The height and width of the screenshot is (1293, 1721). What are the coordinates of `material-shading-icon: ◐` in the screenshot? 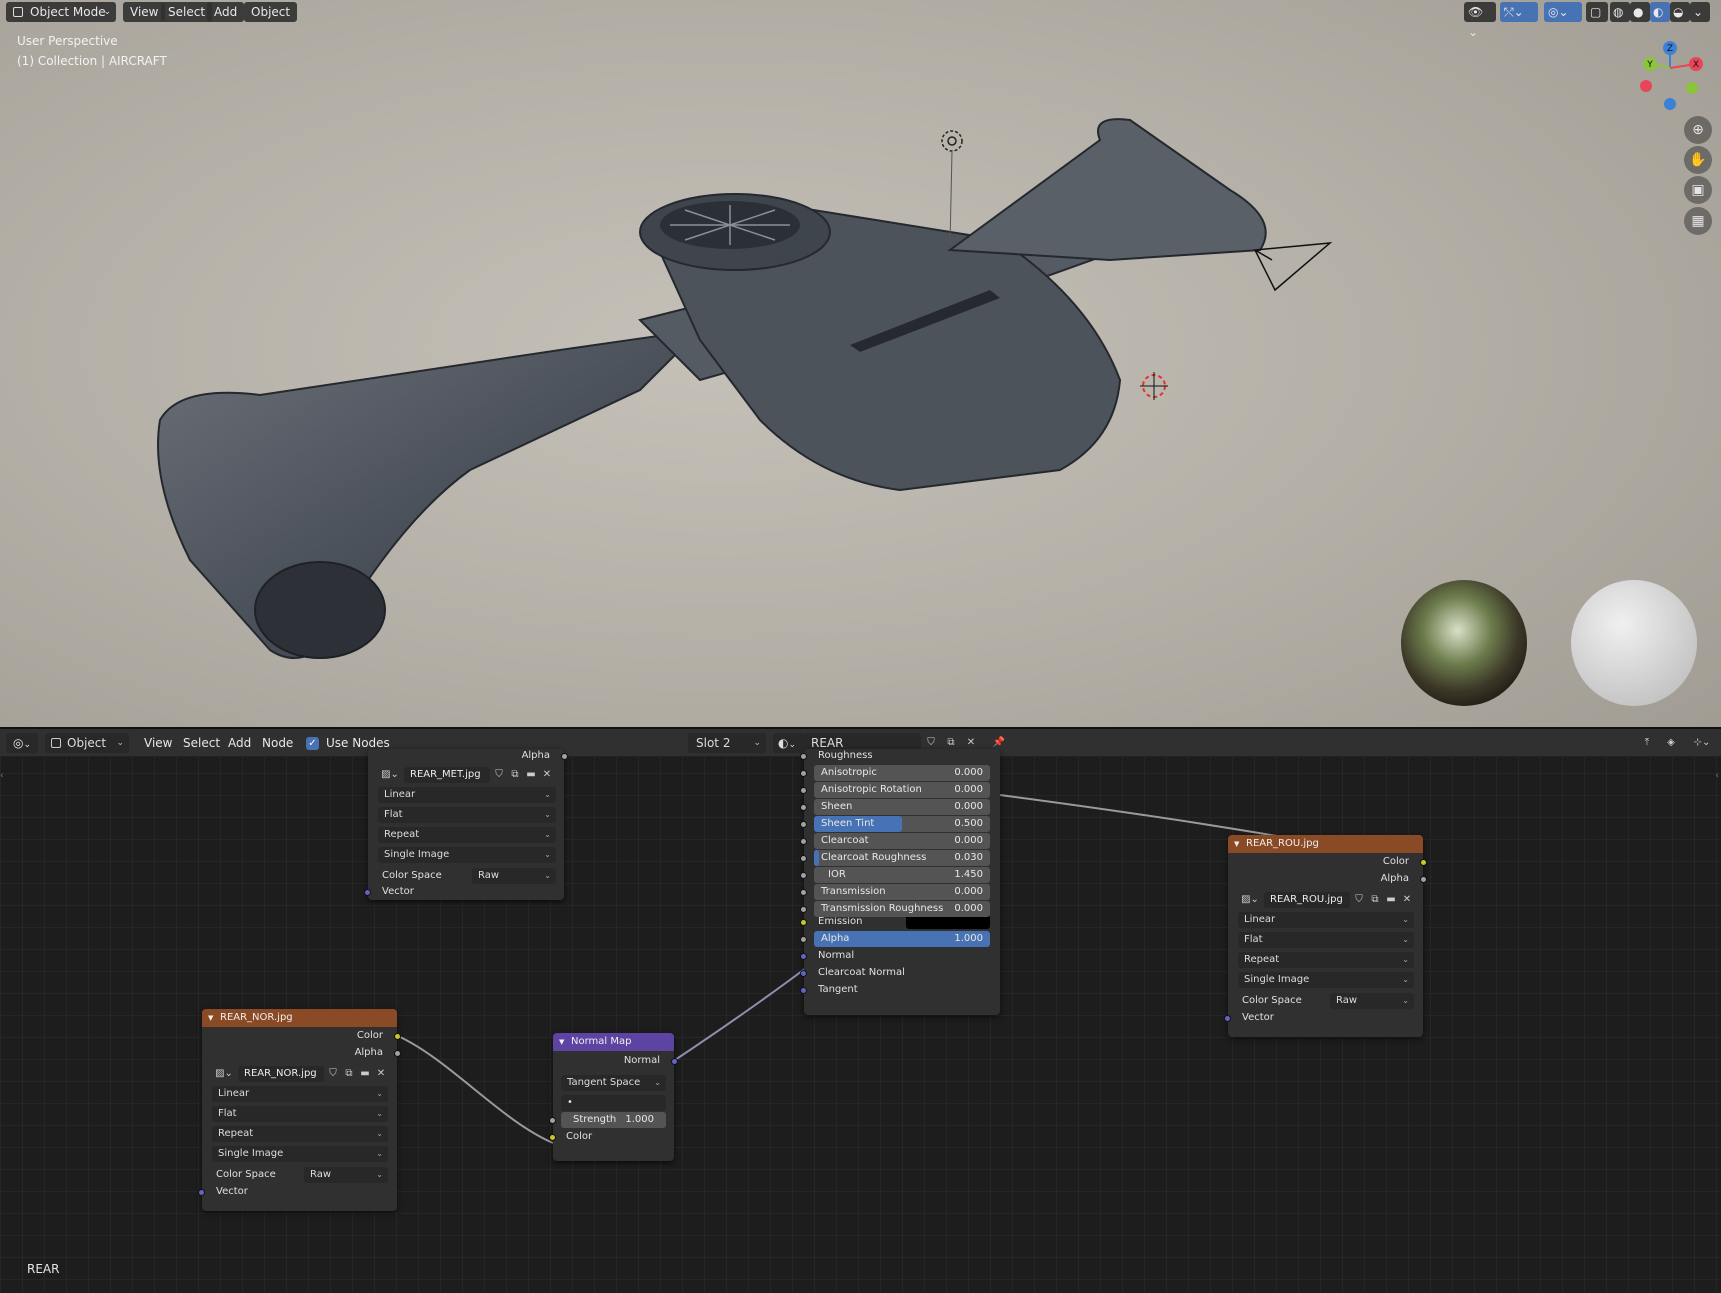 It's located at (1660, 12).